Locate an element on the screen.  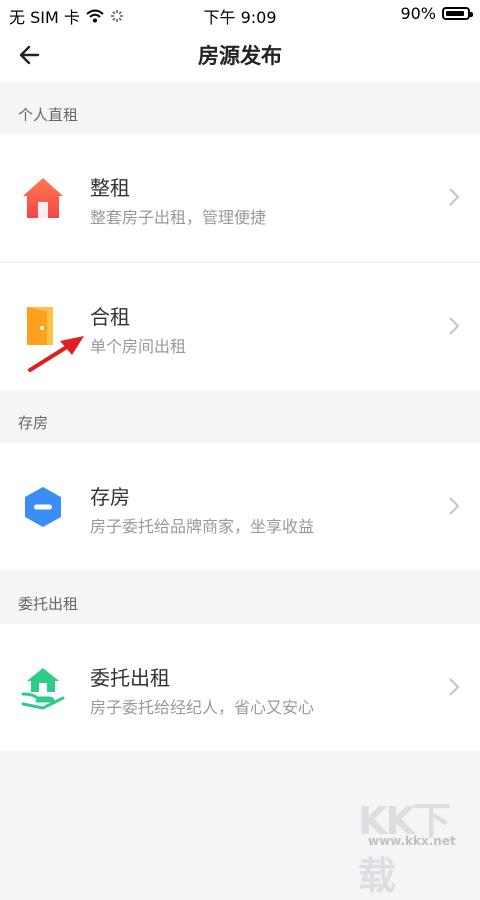
section-header-personal: 个人直租 is located at coordinates (240, 108).